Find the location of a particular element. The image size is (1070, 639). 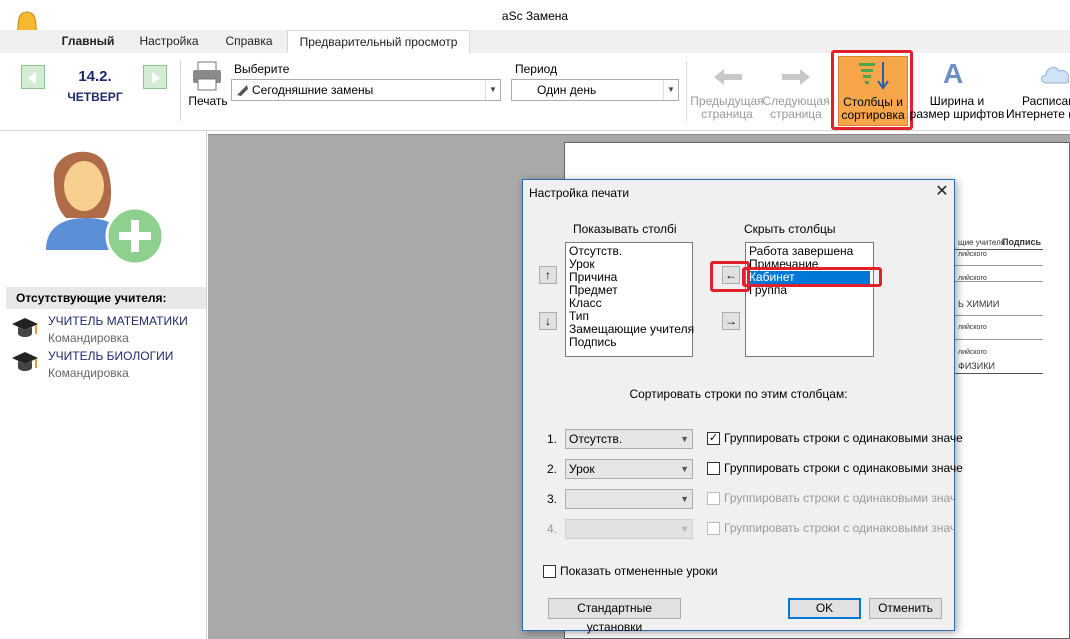

font-size-button: Ширина и размер шрифтов is located at coordinates (957, 108).